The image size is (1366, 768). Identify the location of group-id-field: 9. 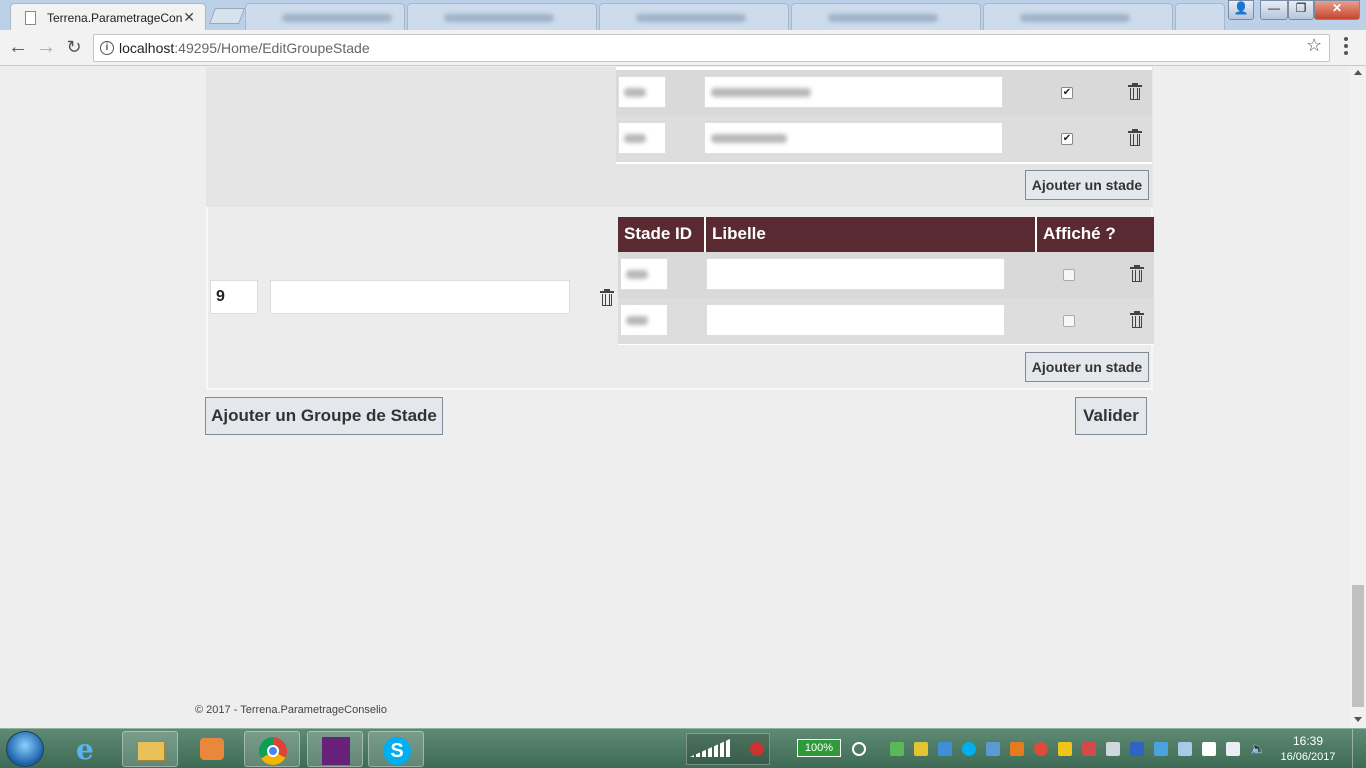
(234, 297).